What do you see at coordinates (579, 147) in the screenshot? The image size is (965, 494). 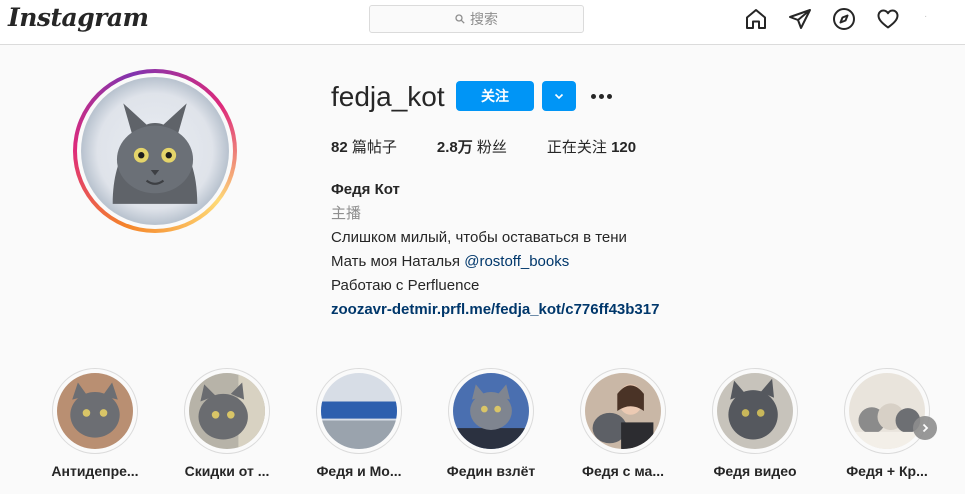 I see `following-label: 正在关注` at bounding box center [579, 147].